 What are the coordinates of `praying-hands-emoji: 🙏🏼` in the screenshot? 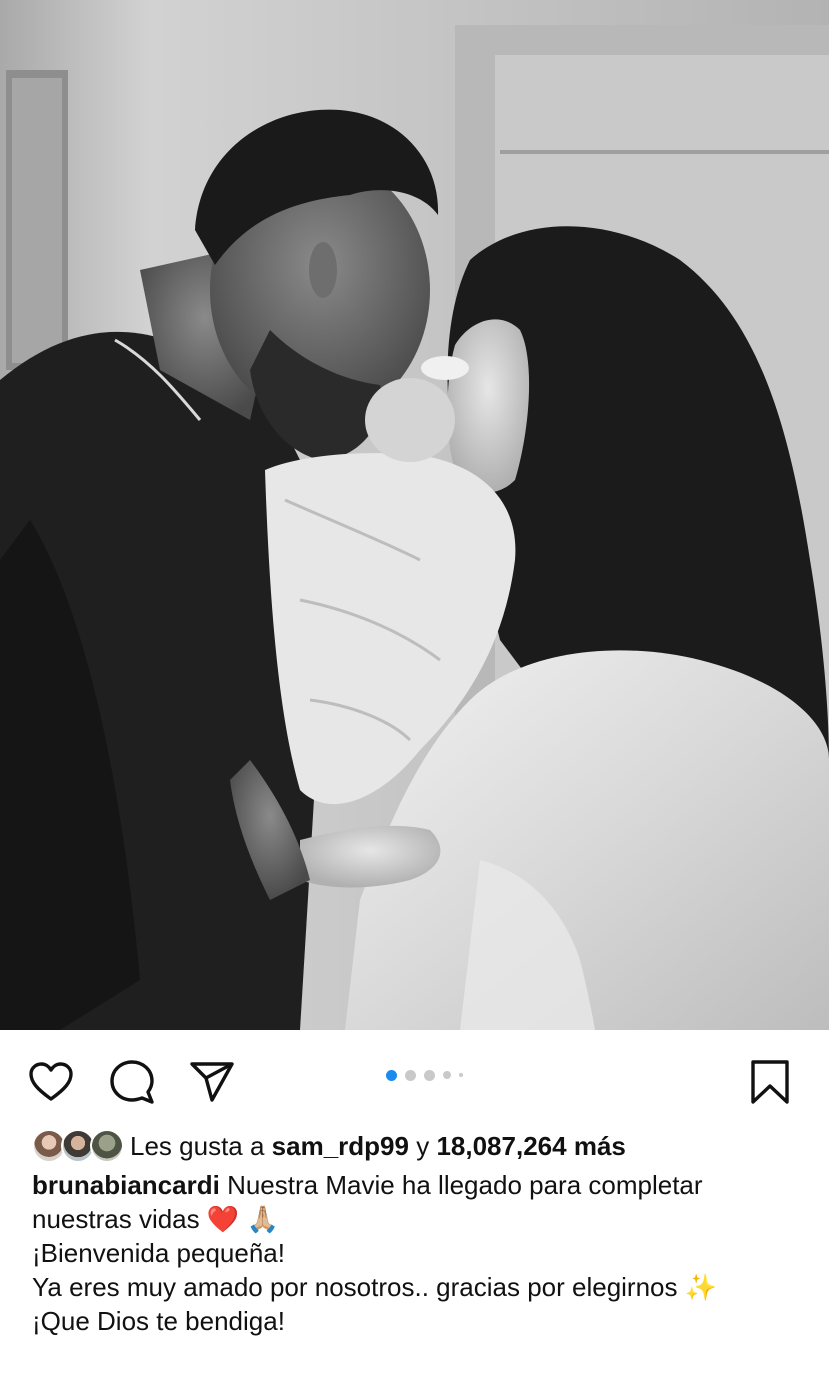 It's located at (262, 1219).